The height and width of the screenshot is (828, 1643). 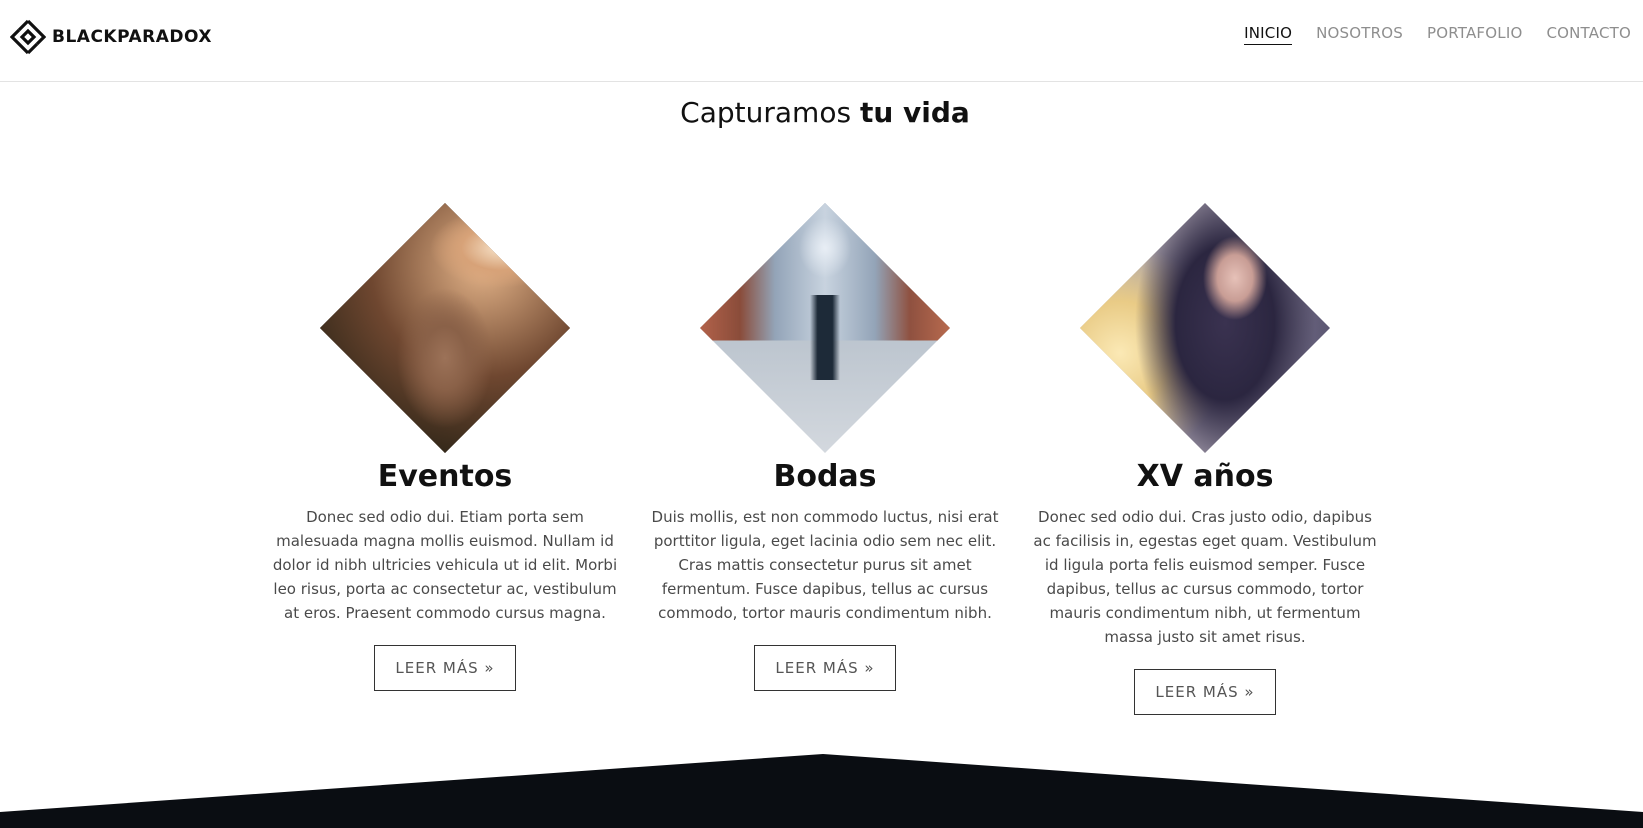 What do you see at coordinates (1474, 34) in the screenshot?
I see `nav-link-portafolio: PORTAFOLIO` at bounding box center [1474, 34].